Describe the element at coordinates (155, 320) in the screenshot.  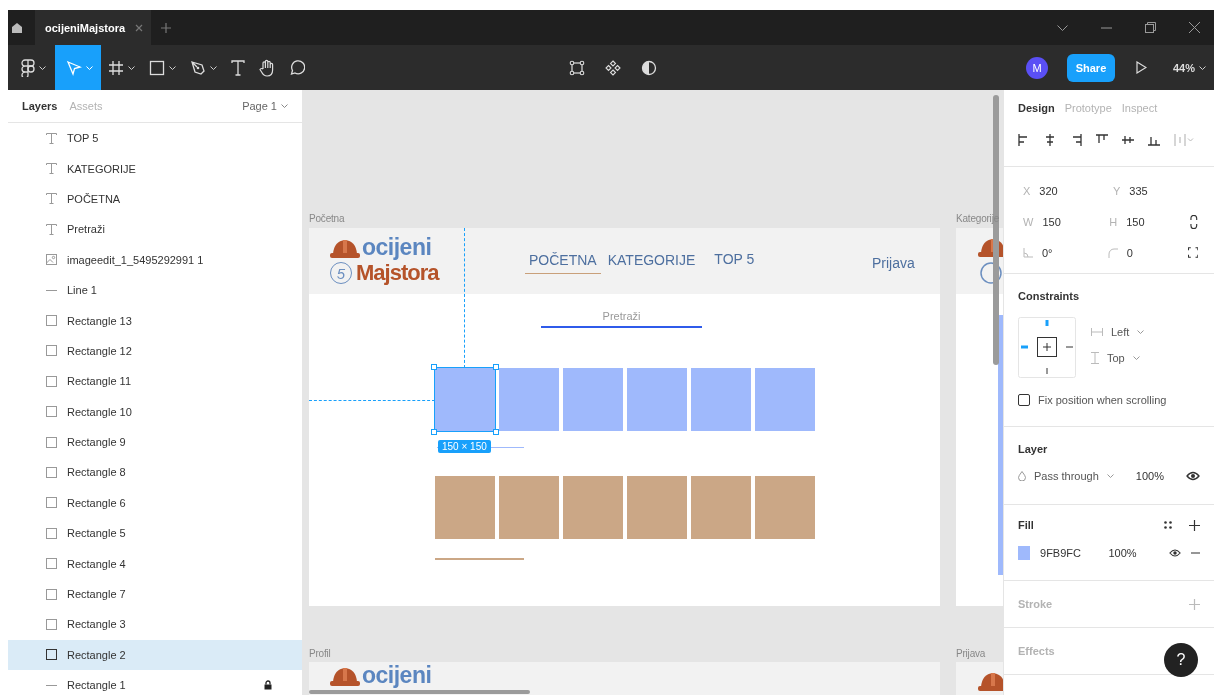
I see `layer-item: Rectangle 13` at that location.